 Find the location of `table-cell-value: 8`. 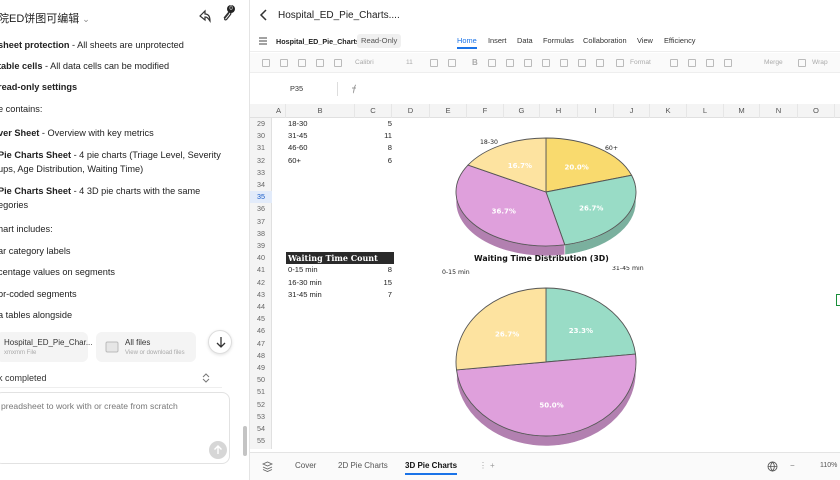

table-cell-value: 8 is located at coordinates (377, 148).